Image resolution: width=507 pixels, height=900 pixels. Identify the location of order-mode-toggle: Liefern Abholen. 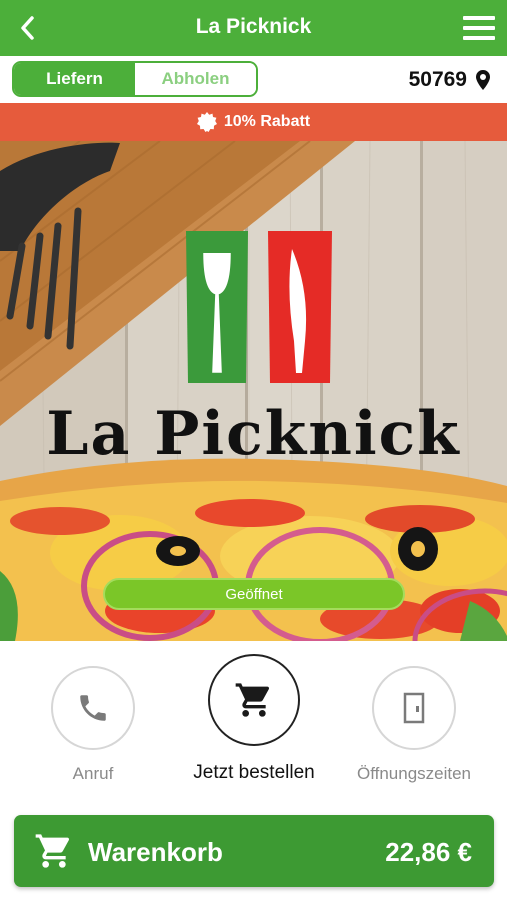
(135, 79).